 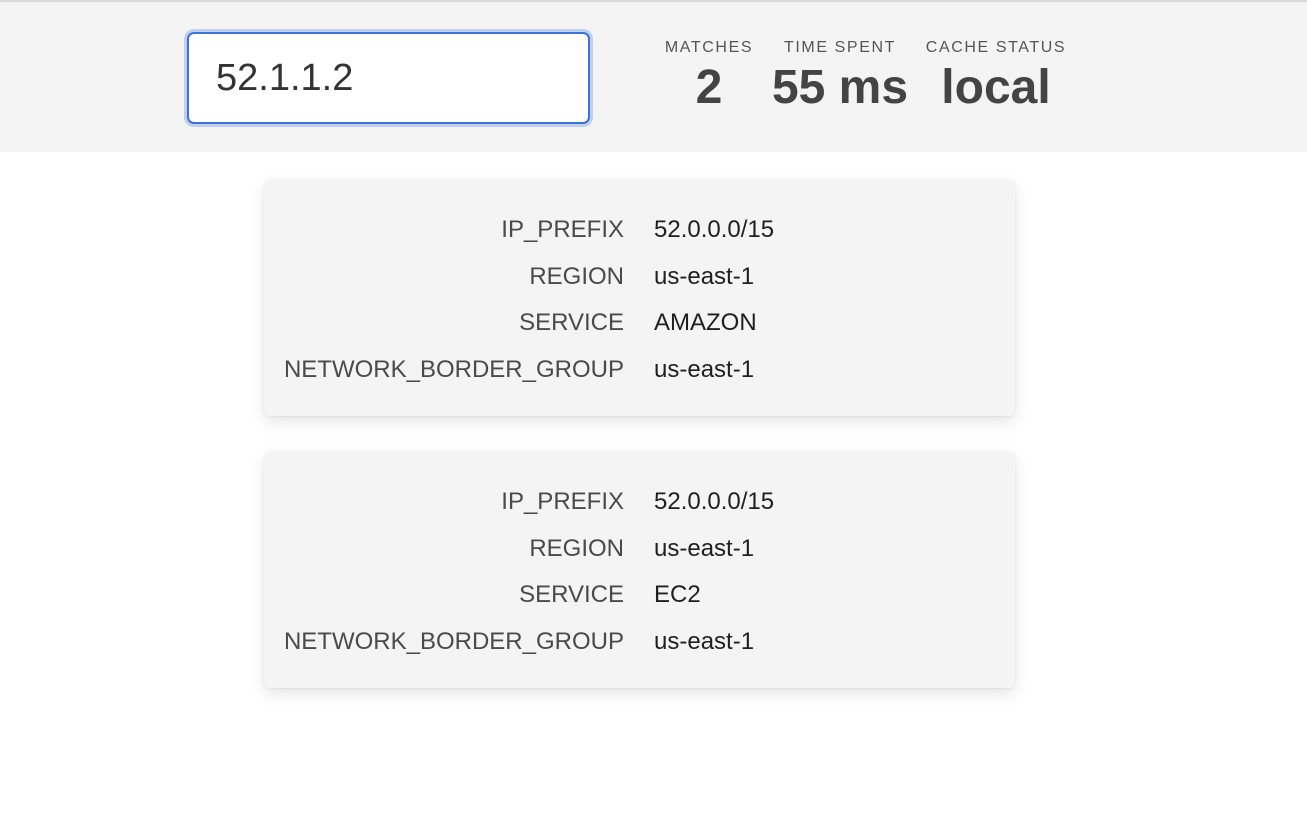 What do you see at coordinates (996, 47) in the screenshot?
I see `cache-status-label: CACHE STATUS` at bounding box center [996, 47].